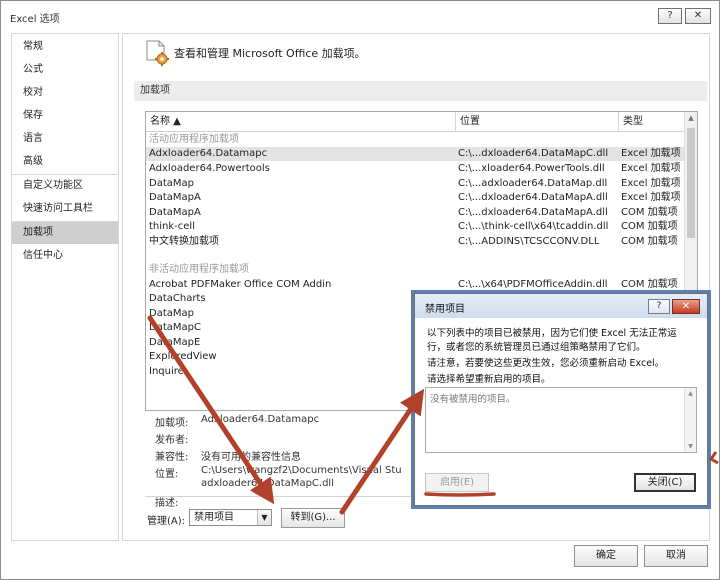  I want to click on manage-selected-value: 禁用项目, so click(214, 517).